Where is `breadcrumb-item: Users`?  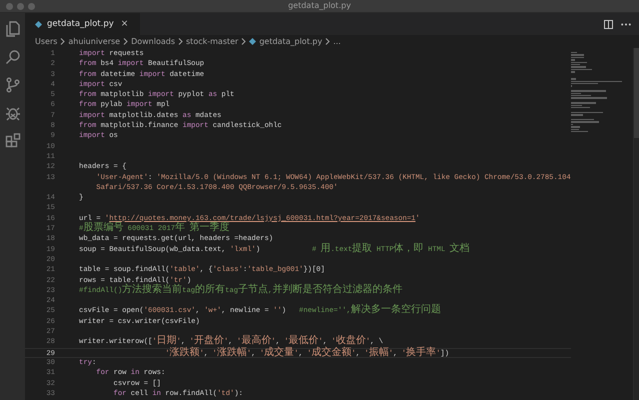 breadcrumb-item: Users is located at coordinates (46, 41).